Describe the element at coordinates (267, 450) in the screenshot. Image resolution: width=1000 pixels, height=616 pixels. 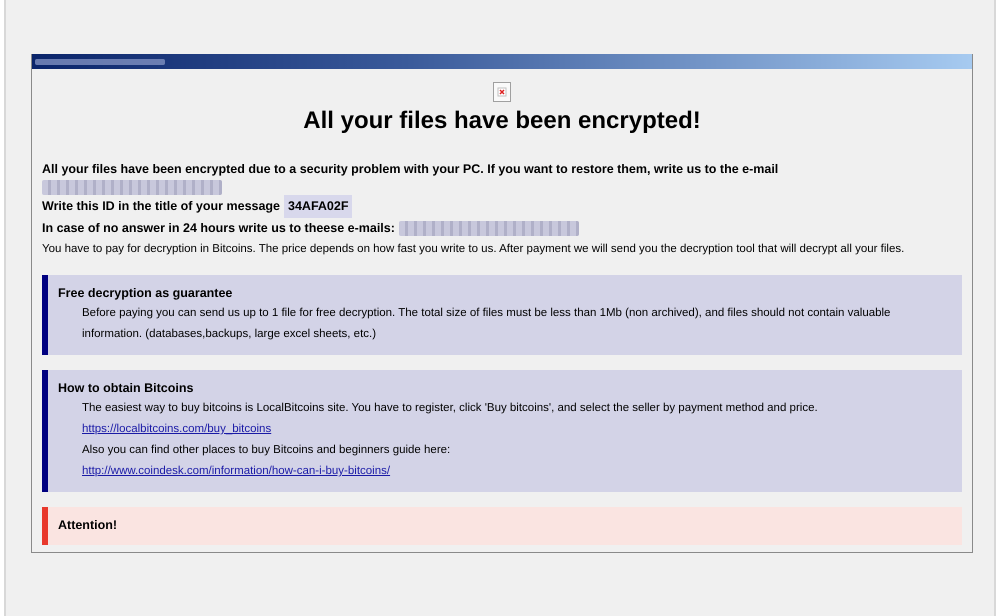
I see `section-text: Also you can find other places to buy Bitcoins and beginners guide here:` at that location.